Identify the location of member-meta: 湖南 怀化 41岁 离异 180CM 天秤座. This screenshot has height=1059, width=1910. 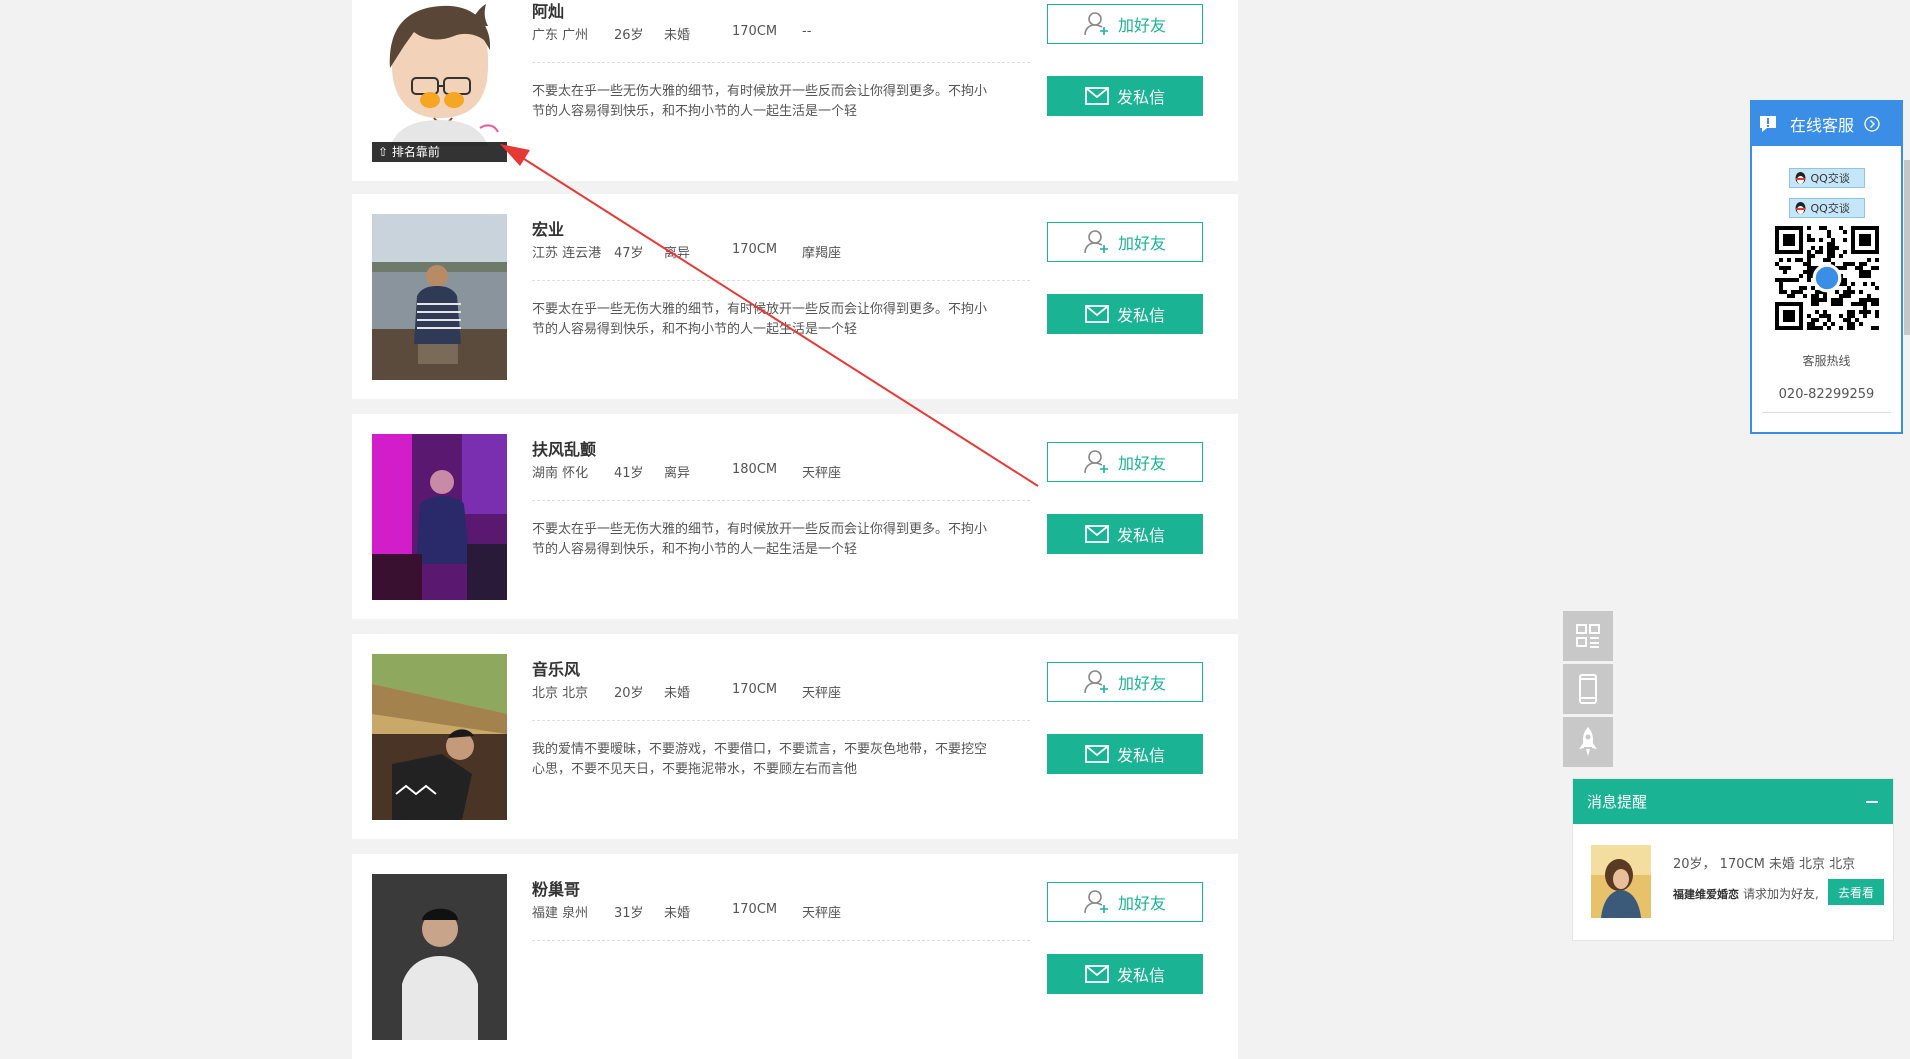
(686, 471).